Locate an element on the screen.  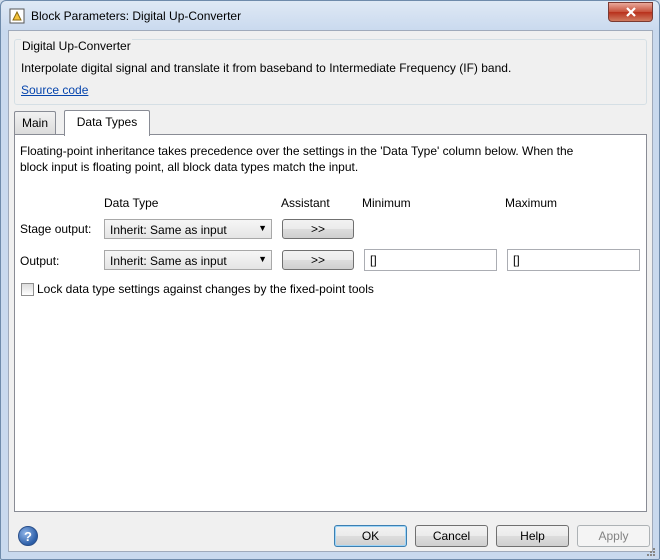
output-assistant-button: >> is located at coordinates (318, 260).